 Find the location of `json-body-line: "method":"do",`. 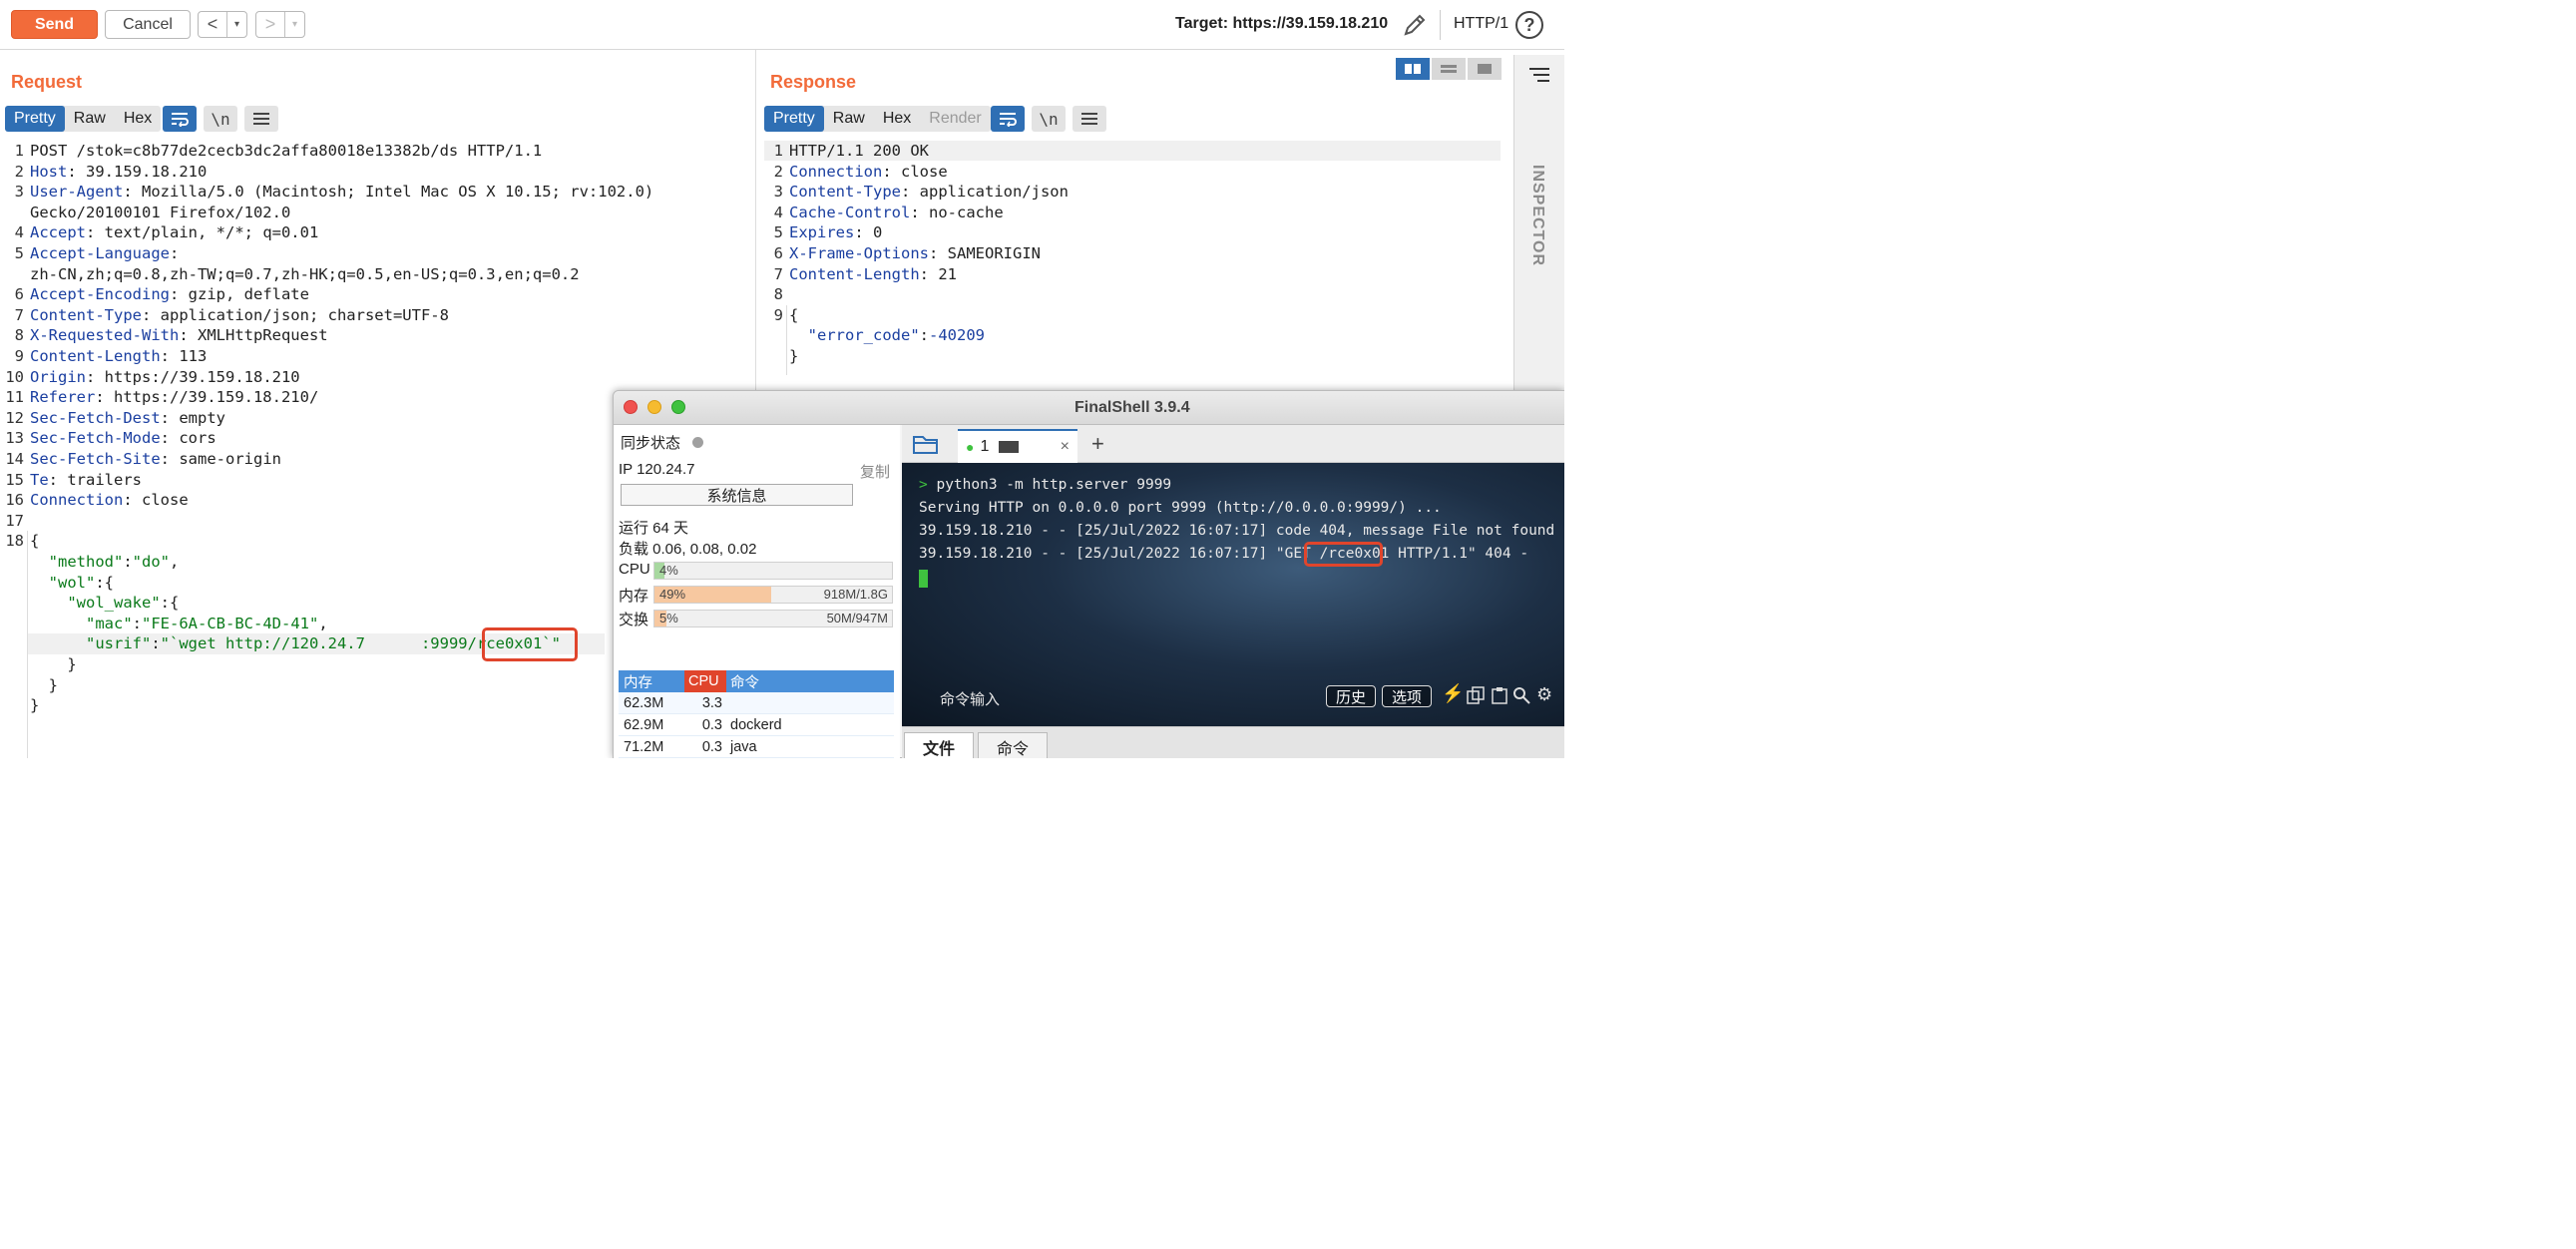

json-body-line: "method":"do", is located at coordinates (105, 562).